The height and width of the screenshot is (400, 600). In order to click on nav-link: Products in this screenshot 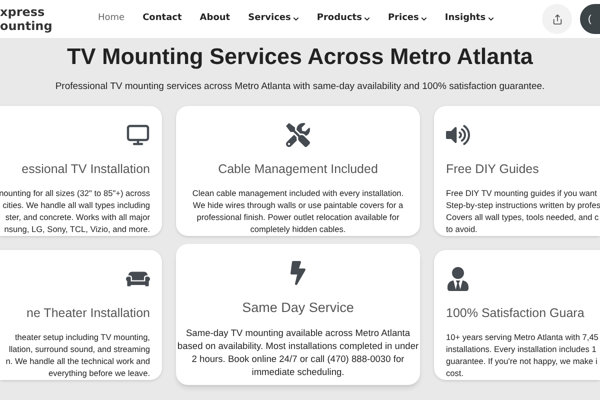, I will do `click(343, 19)`.